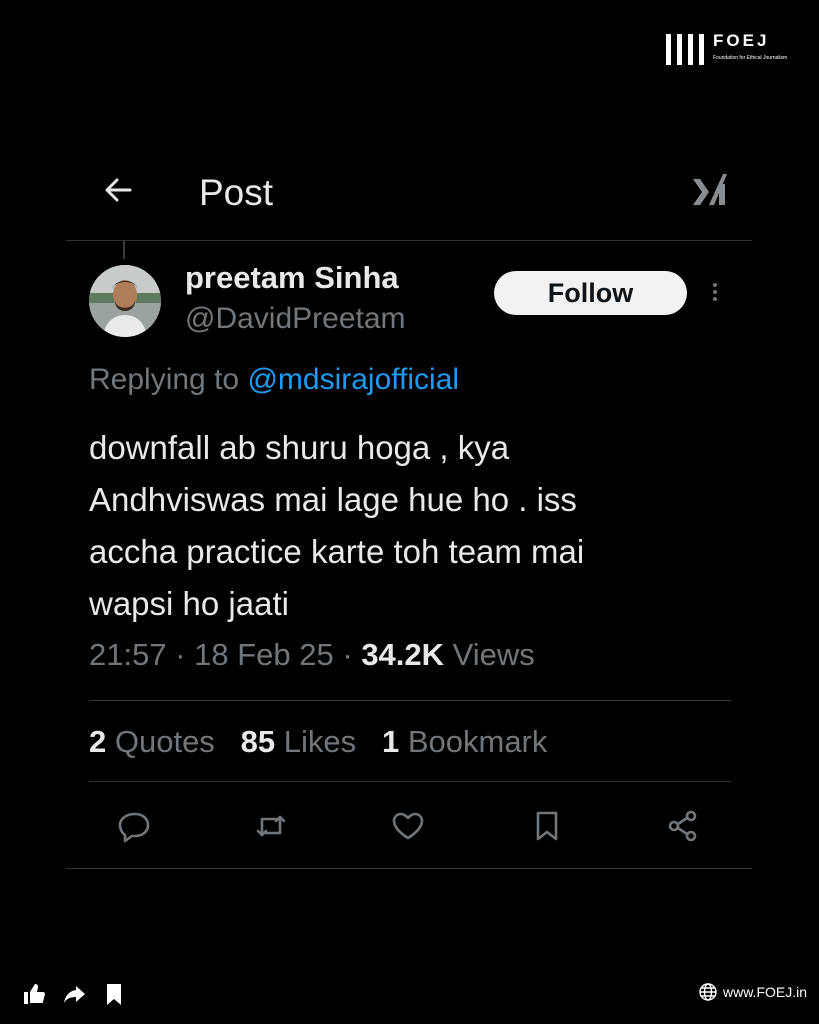 This screenshot has width=819, height=1024. I want to click on website-link: www.FOEJ.in, so click(752, 992).